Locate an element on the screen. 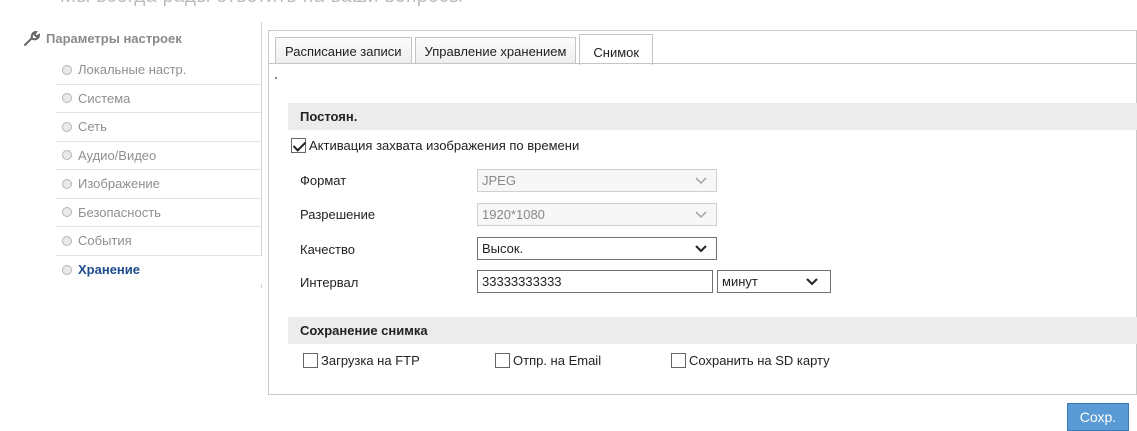 The height and width of the screenshot is (431, 1137). sidebar-item-label: Хранение is located at coordinates (109, 270).